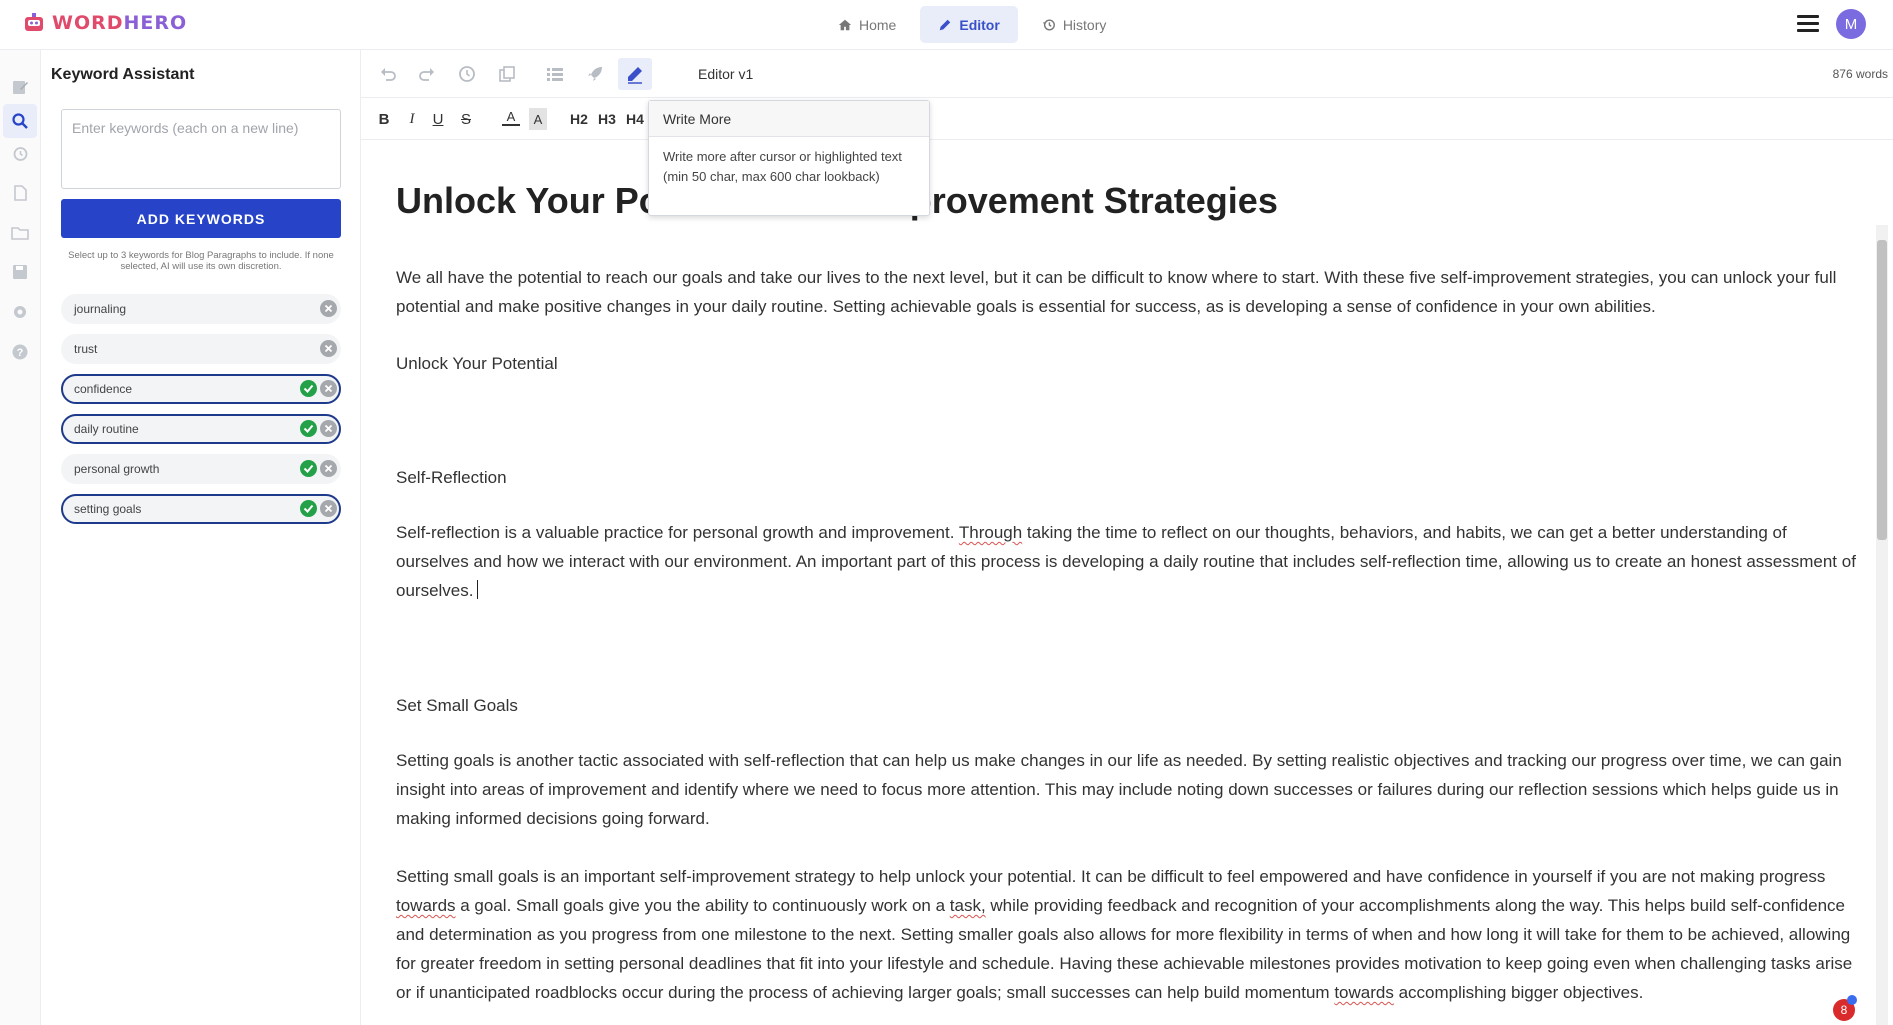  Describe the element at coordinates (725, 74) in the screenshot. I see `editor-name: Editor v1` at that location.